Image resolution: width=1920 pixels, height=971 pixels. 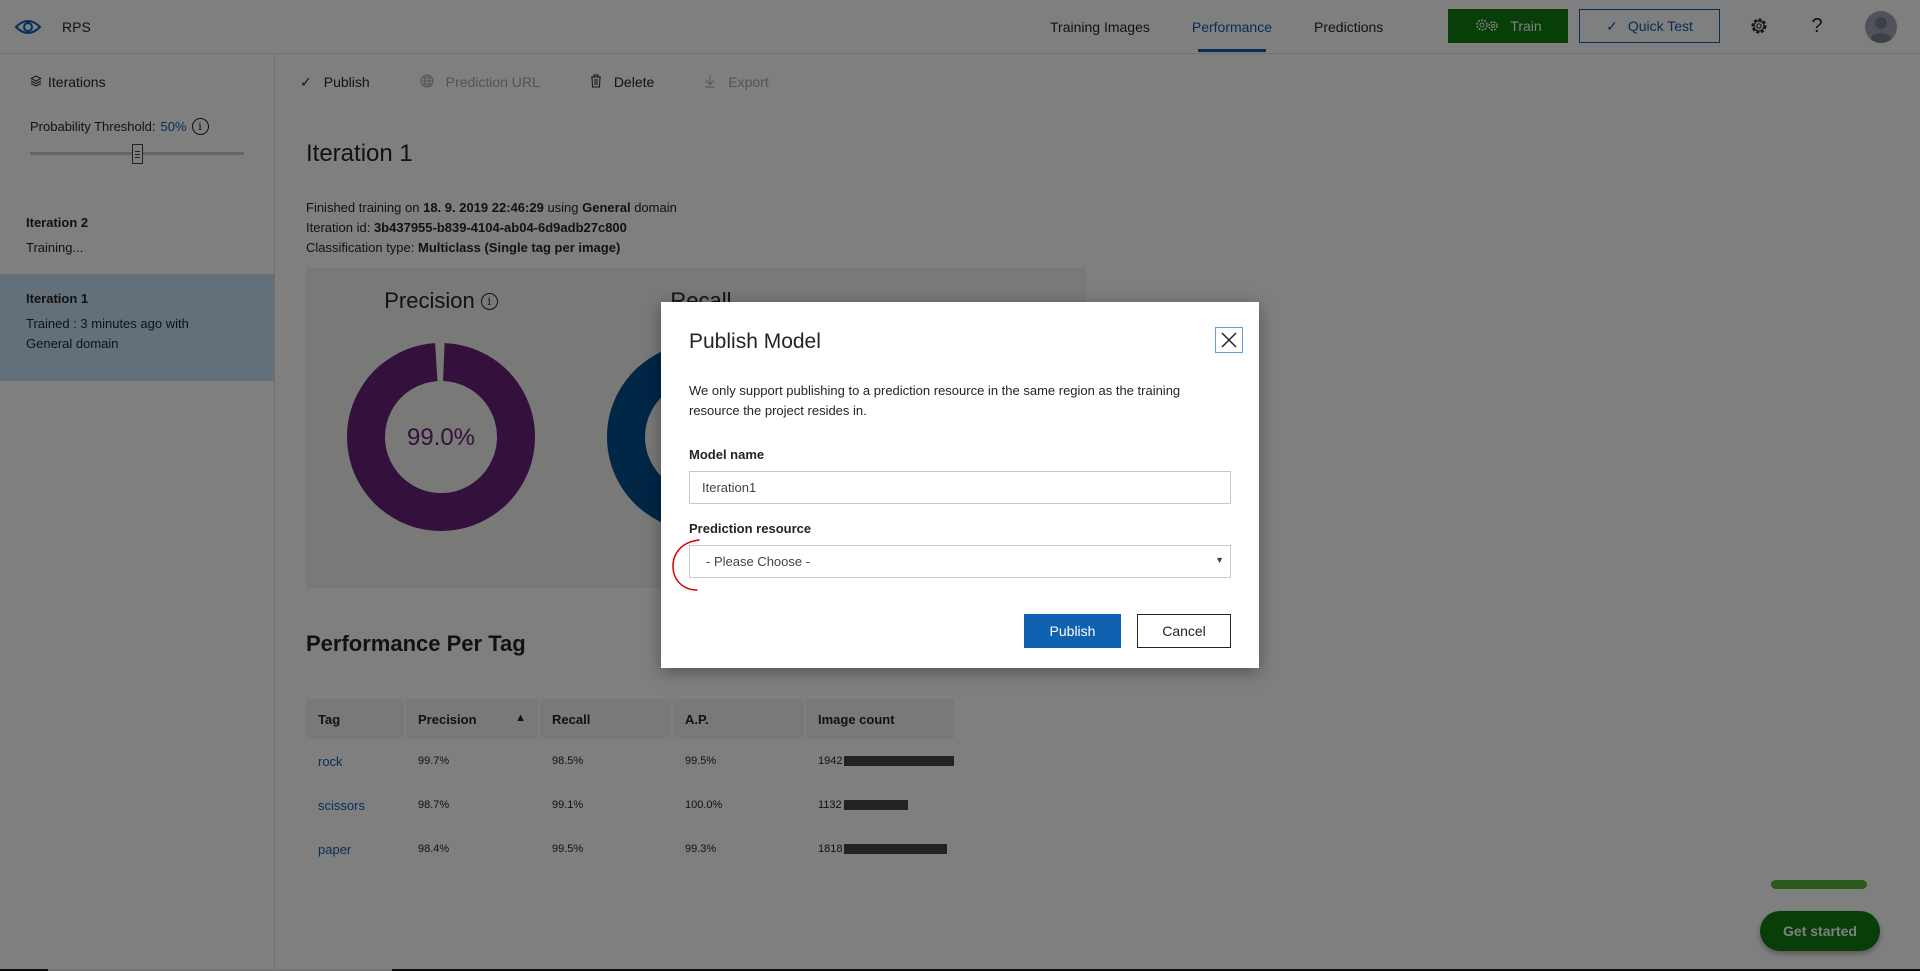 I want to click on dropdown-caret-icon: ▼, so click(x=1219, y=560).